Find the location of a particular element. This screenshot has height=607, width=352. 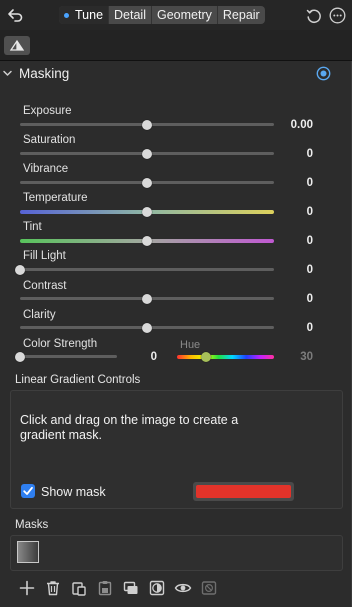

linear-gradient-tool-button is located at coordinates (17, 45).